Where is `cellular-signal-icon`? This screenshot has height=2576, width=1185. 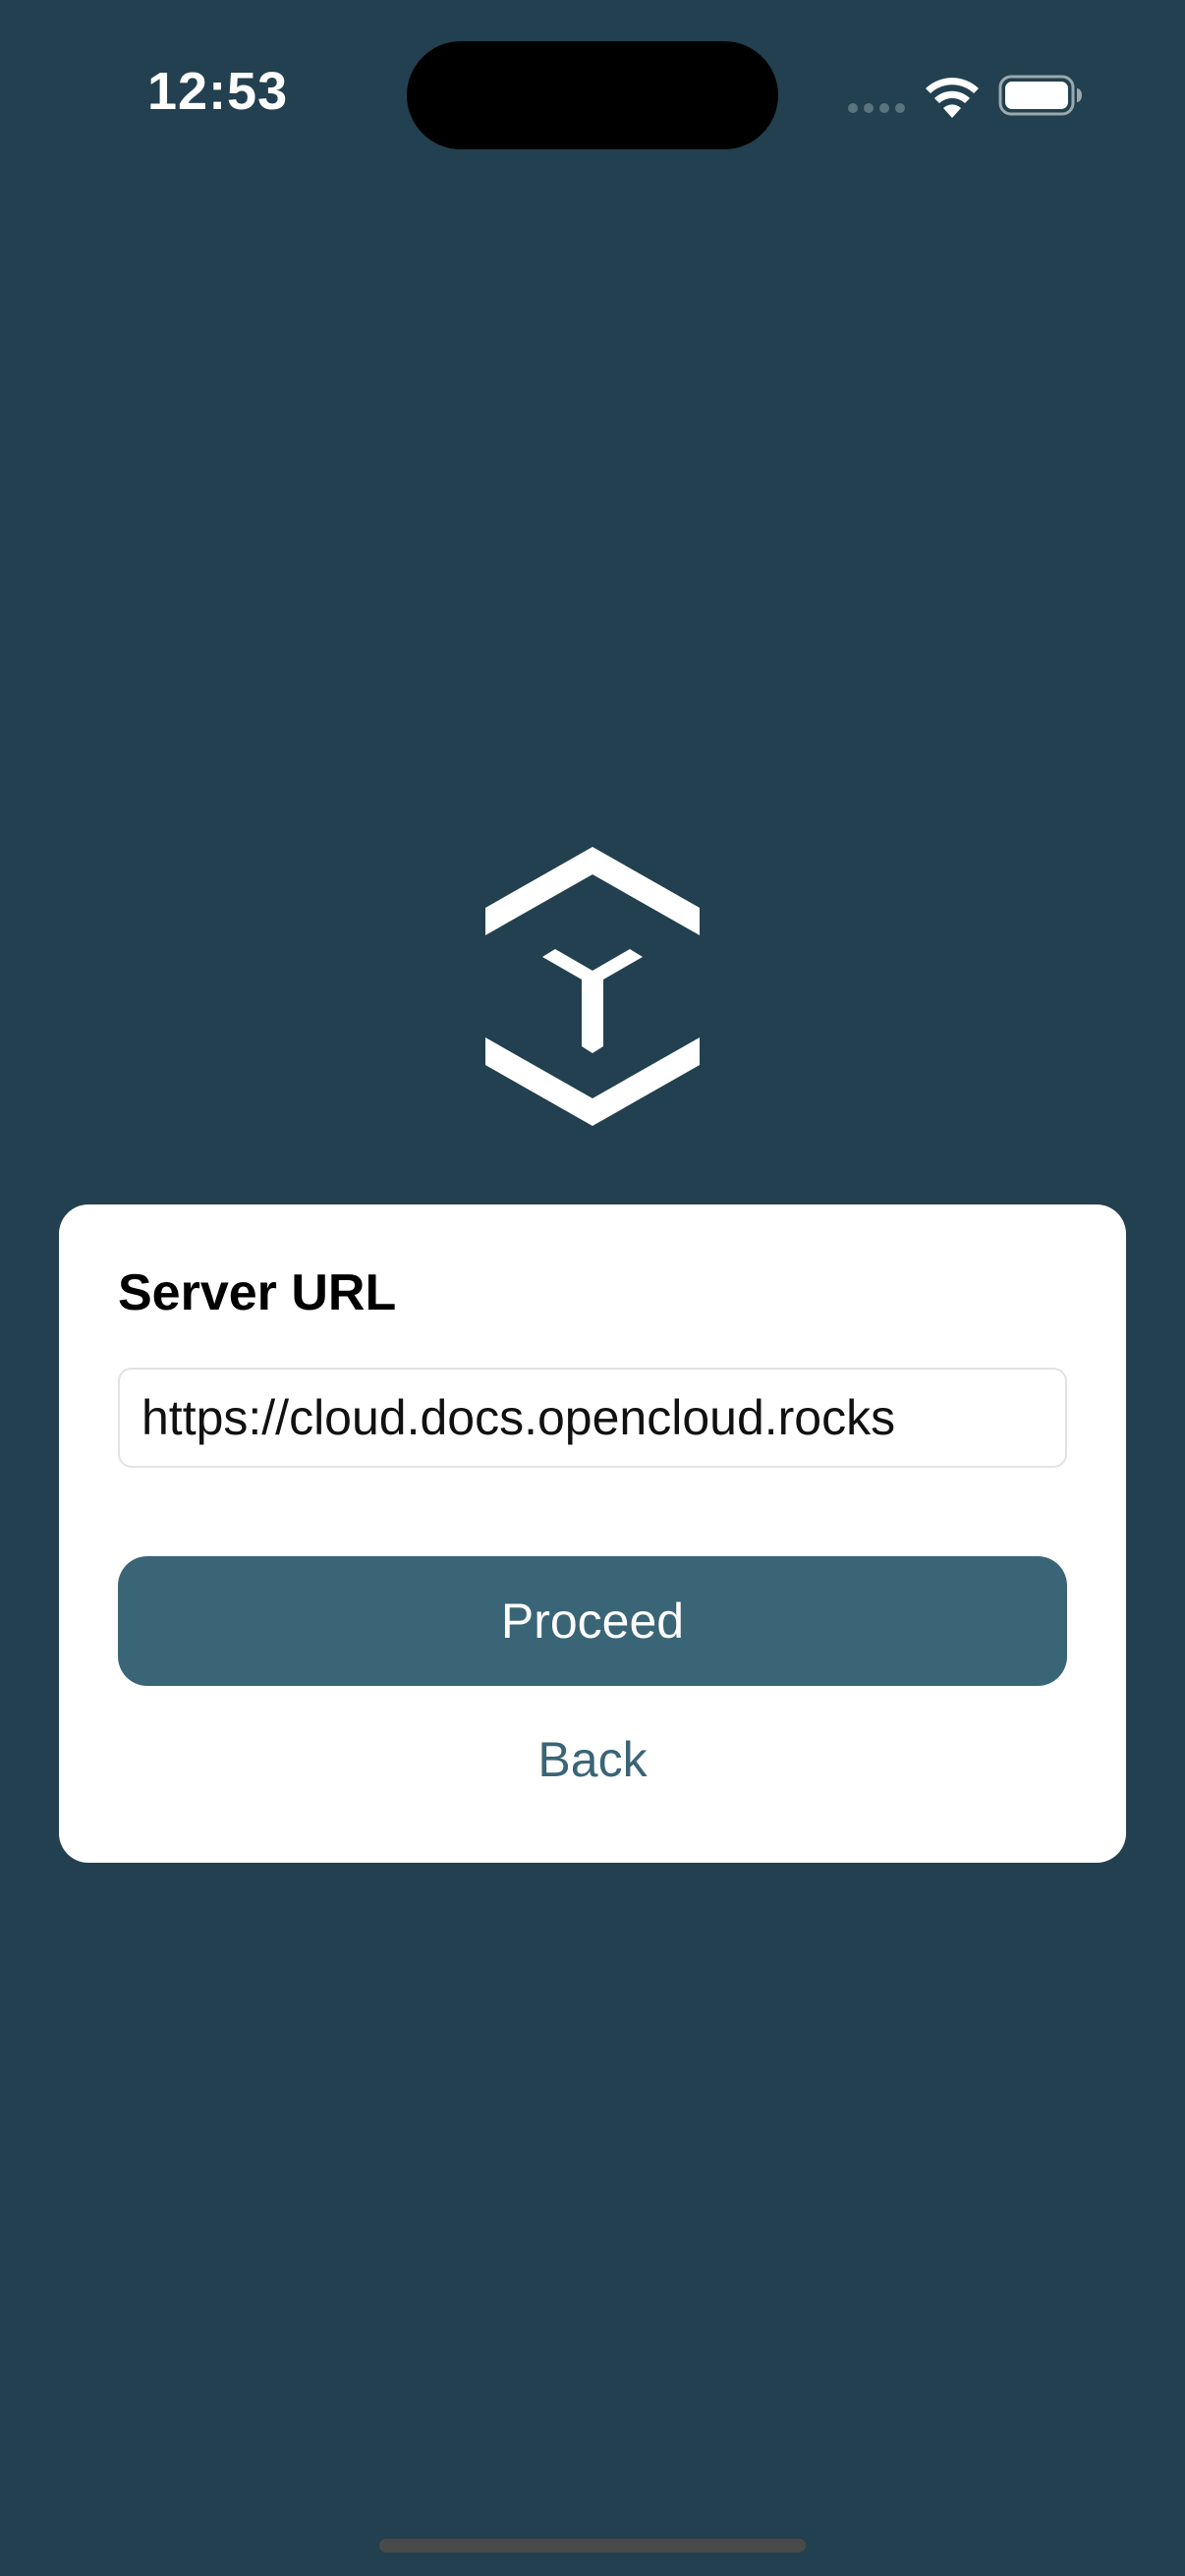
cellular-signal-icon is located at coordinates (877, 108).